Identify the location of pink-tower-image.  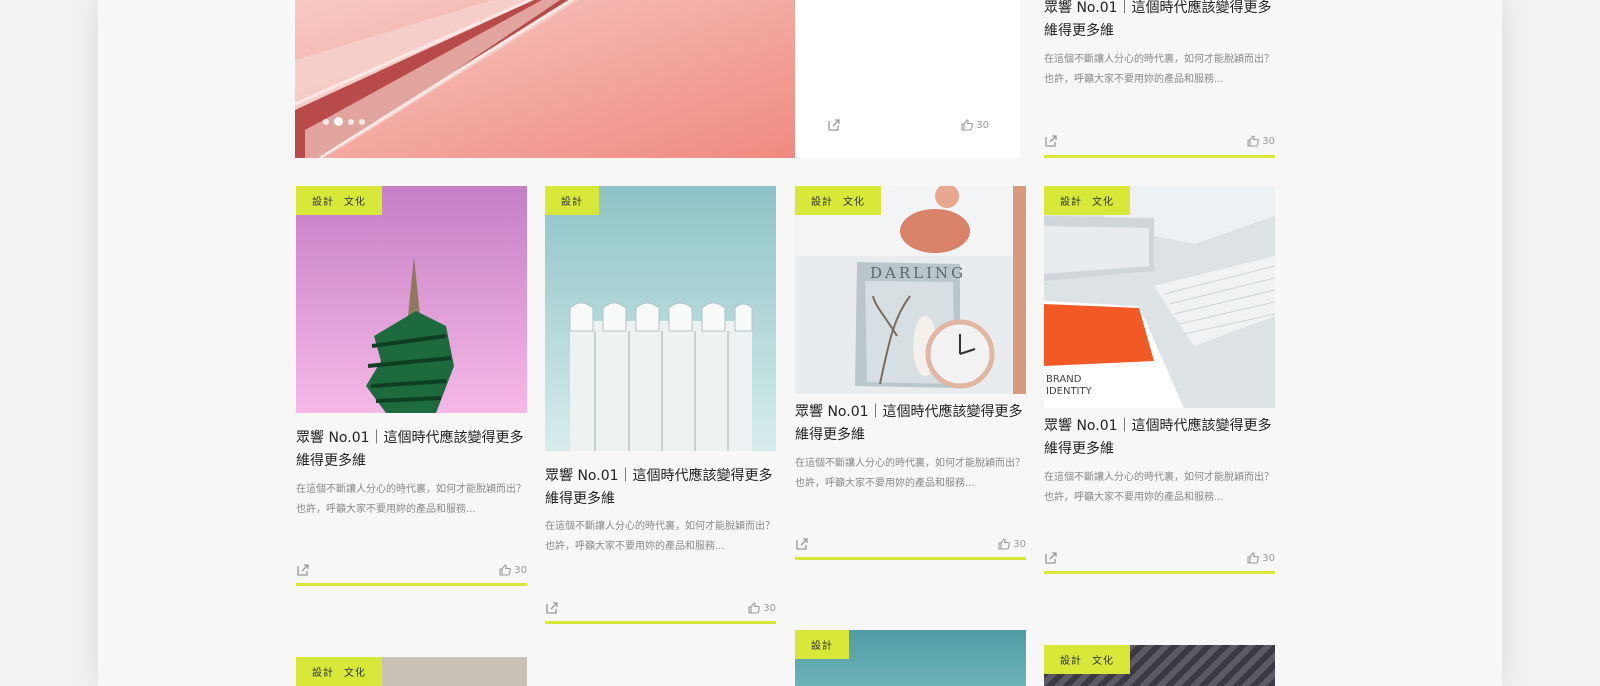
(411, 299).